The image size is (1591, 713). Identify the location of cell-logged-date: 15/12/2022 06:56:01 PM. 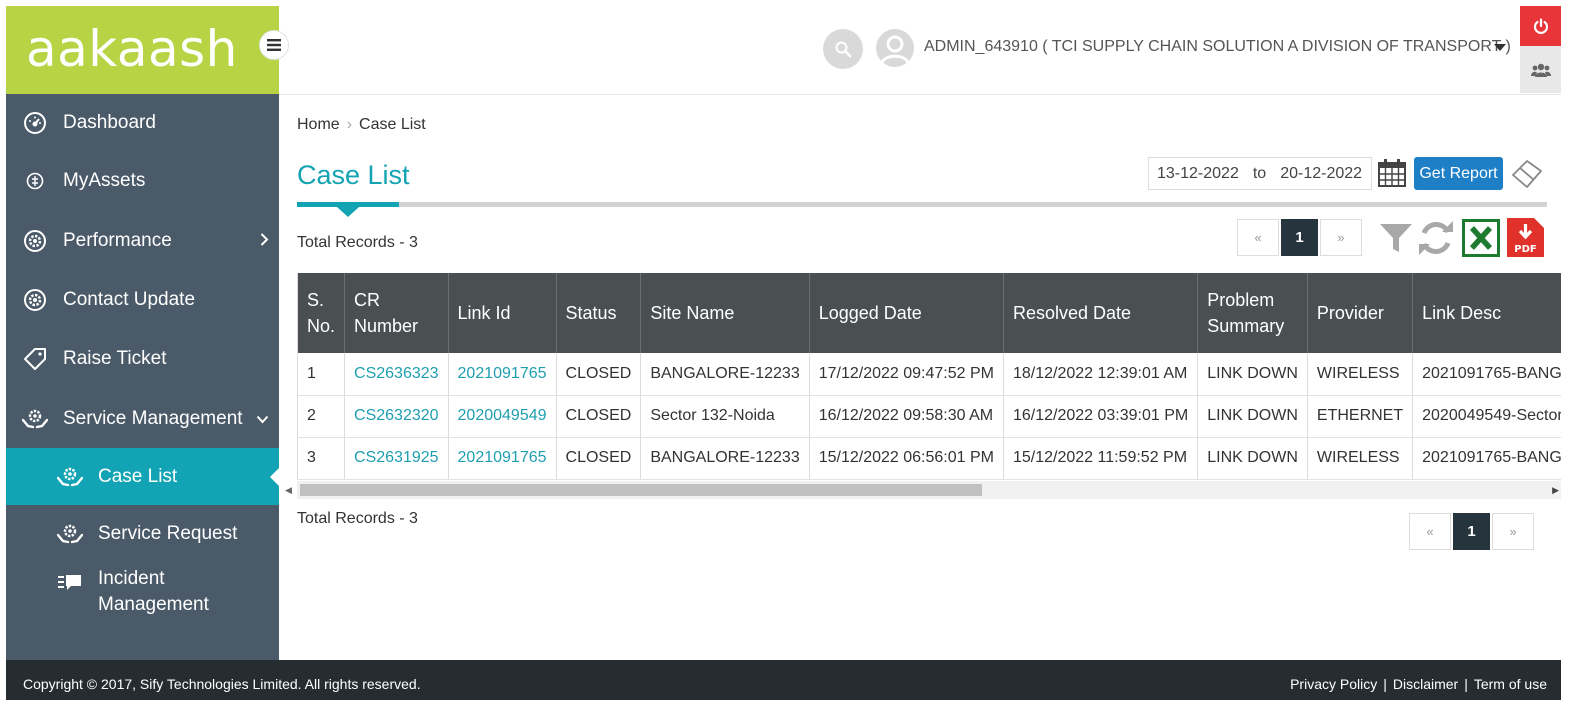
(906, 458).